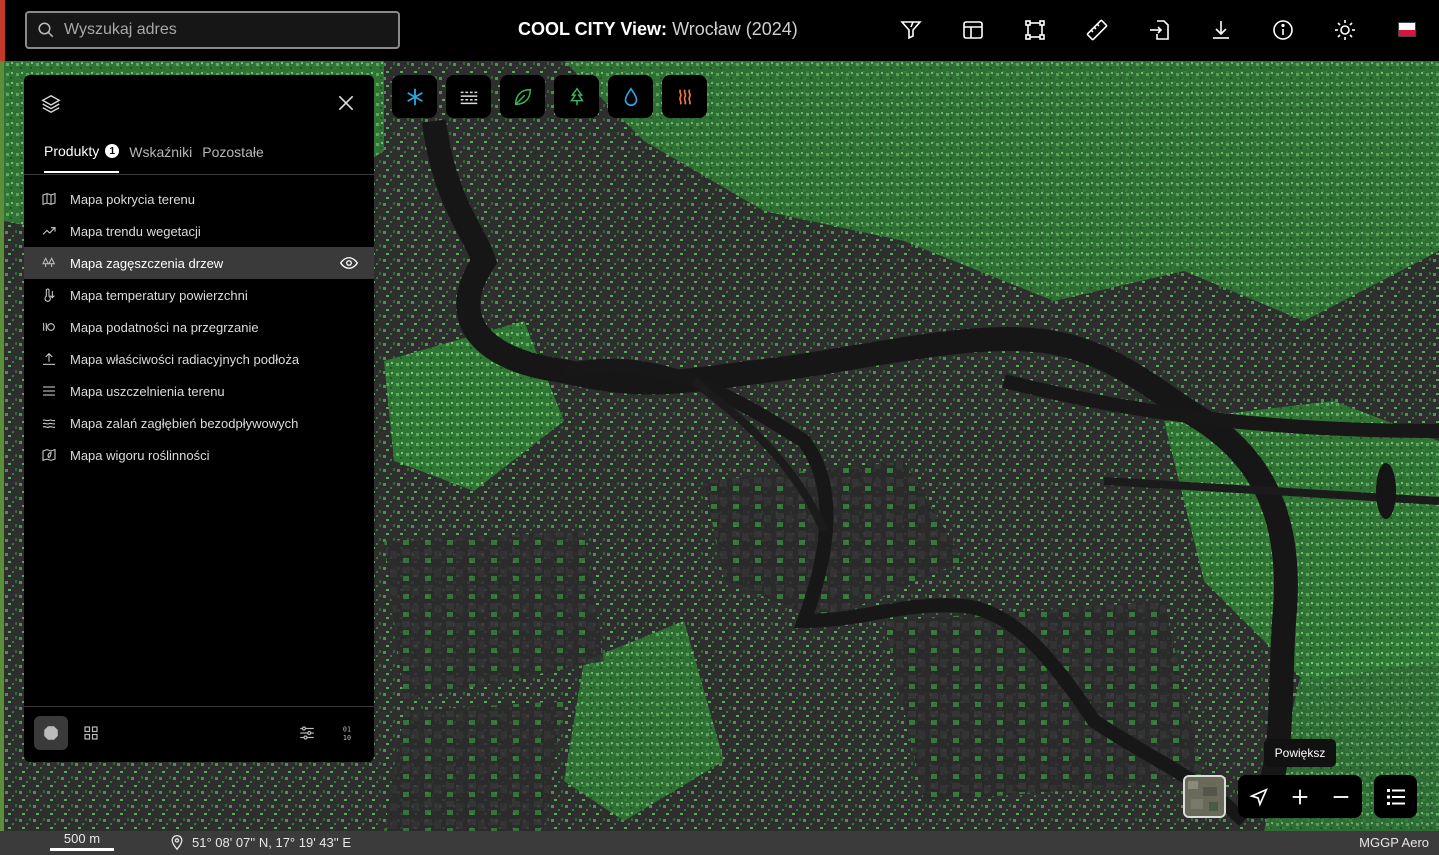 The height and width of the screenshot is (855, 1439). I want to click on heat-category-button, so click(684, 96).